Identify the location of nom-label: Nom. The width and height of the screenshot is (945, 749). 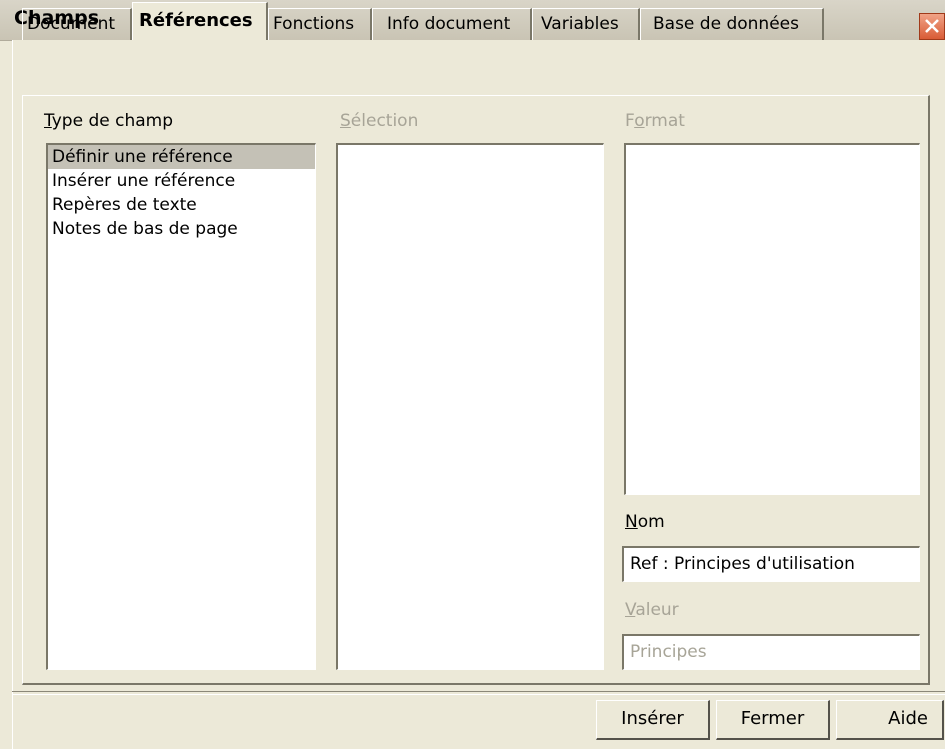
(645, 522).